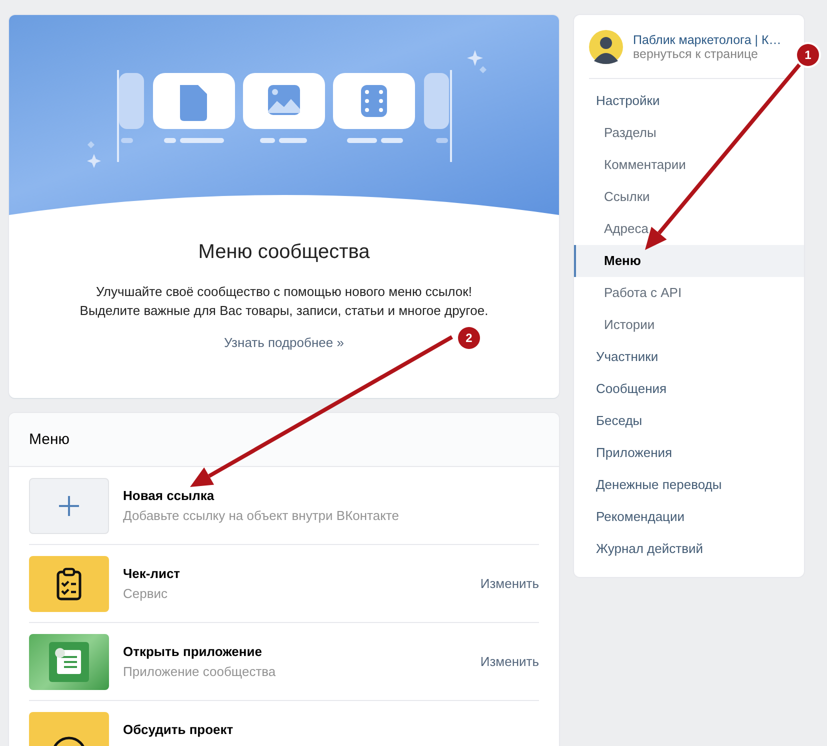  Describe the element at coordinates (808, 55) in the screenshot. I see `step-badge: 1` at that location.